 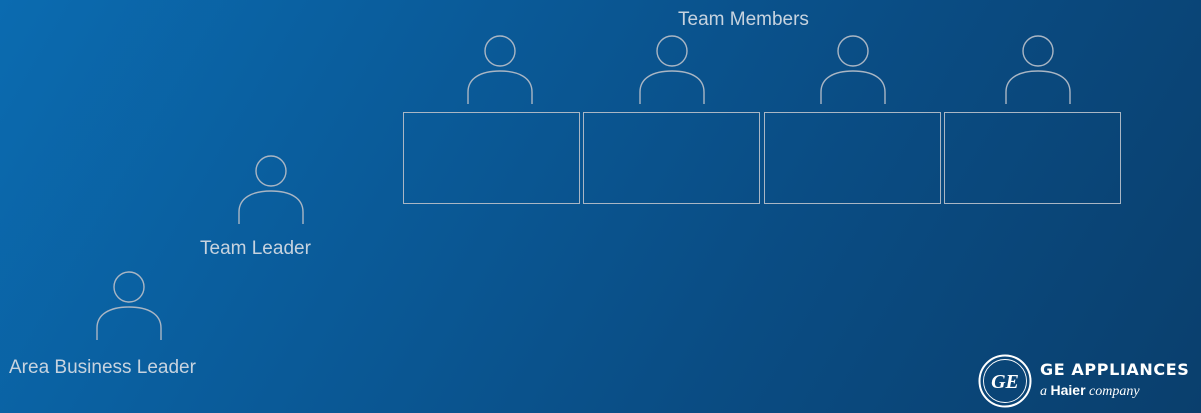 What do you see at coordinates (129, 307) in the screenshot?
I see `area-business-leader-person-icon` at bounding box center [129, 307].